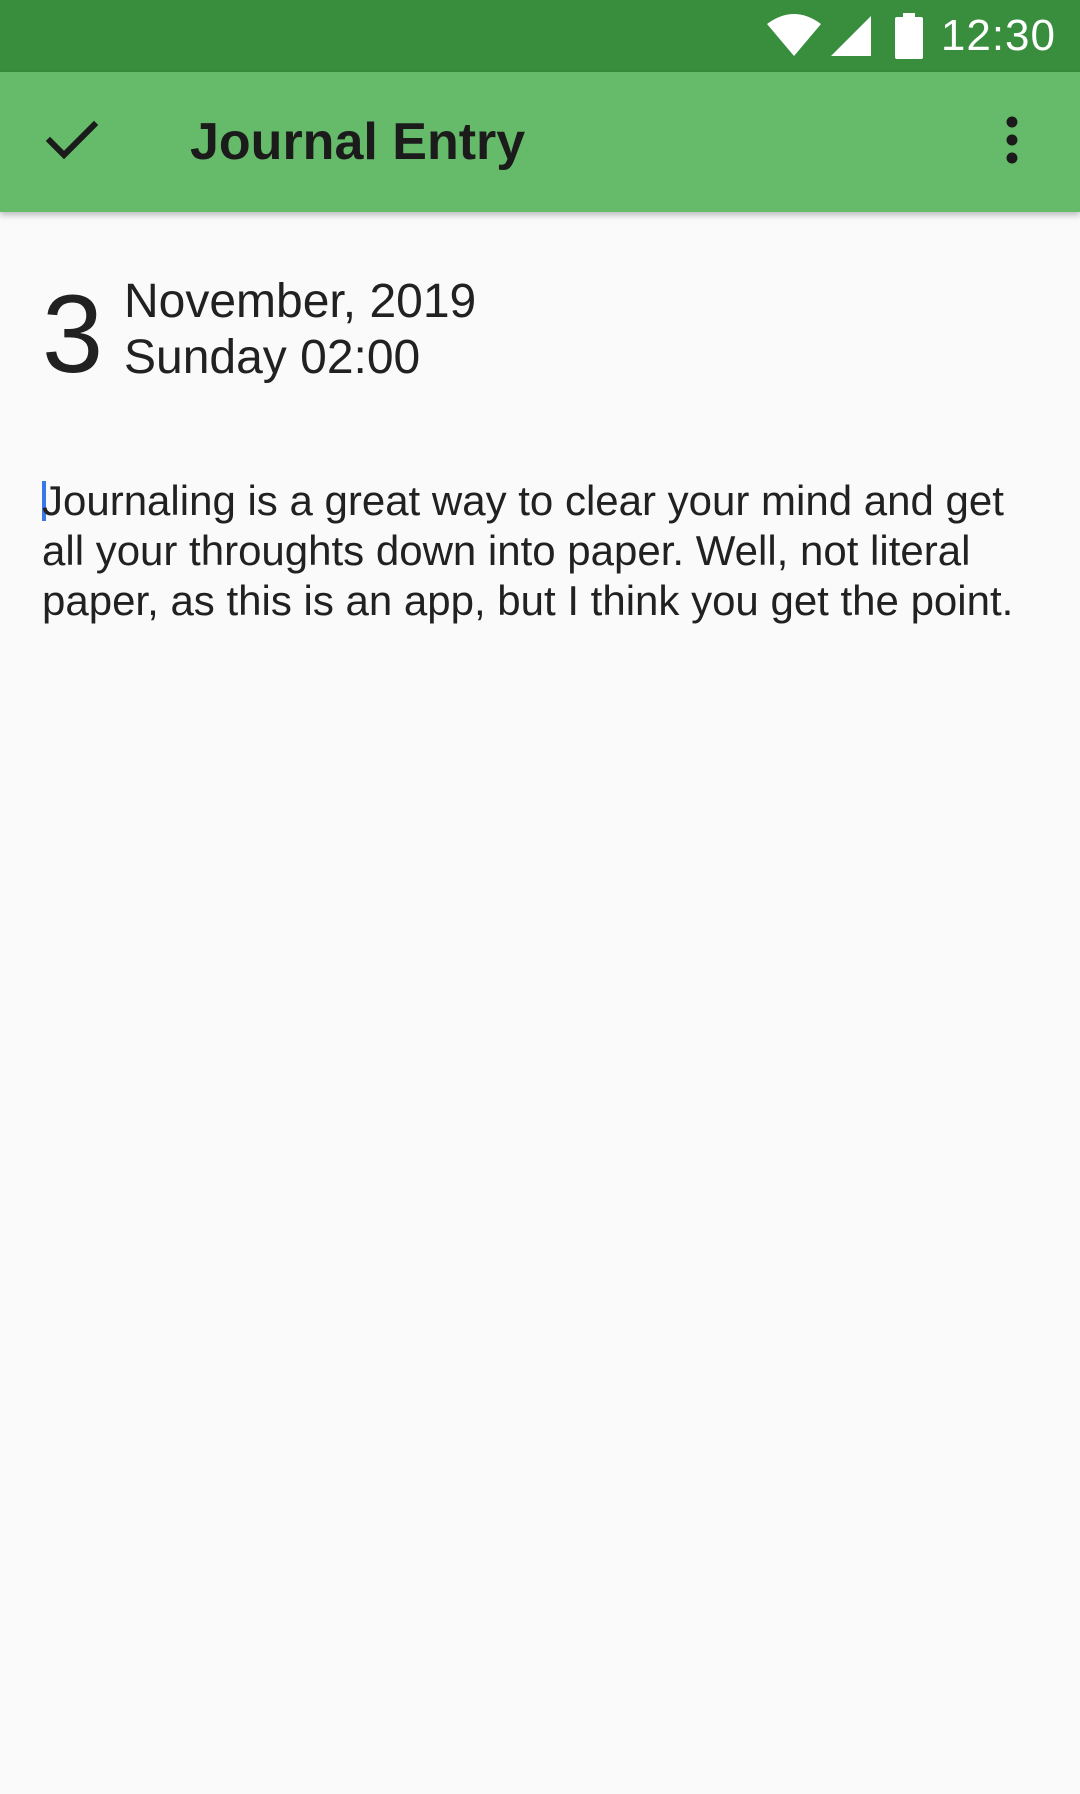 The width and height of the screenshot is (1080, 1794). I want to click on check-icon, so click(72, 142).